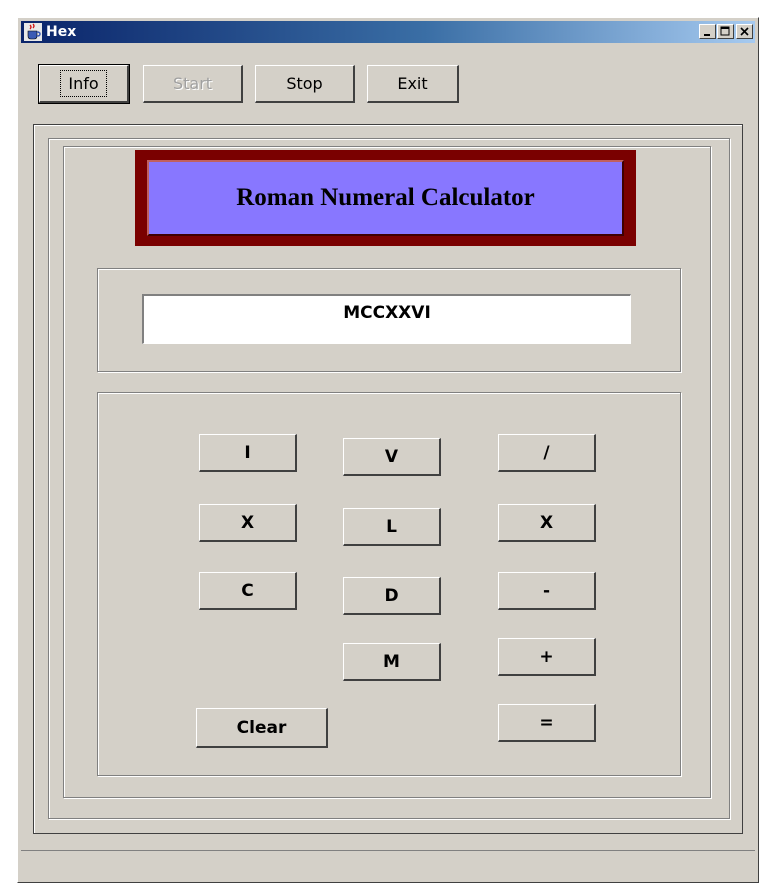  I want to click on close-button, so click(744, 31).